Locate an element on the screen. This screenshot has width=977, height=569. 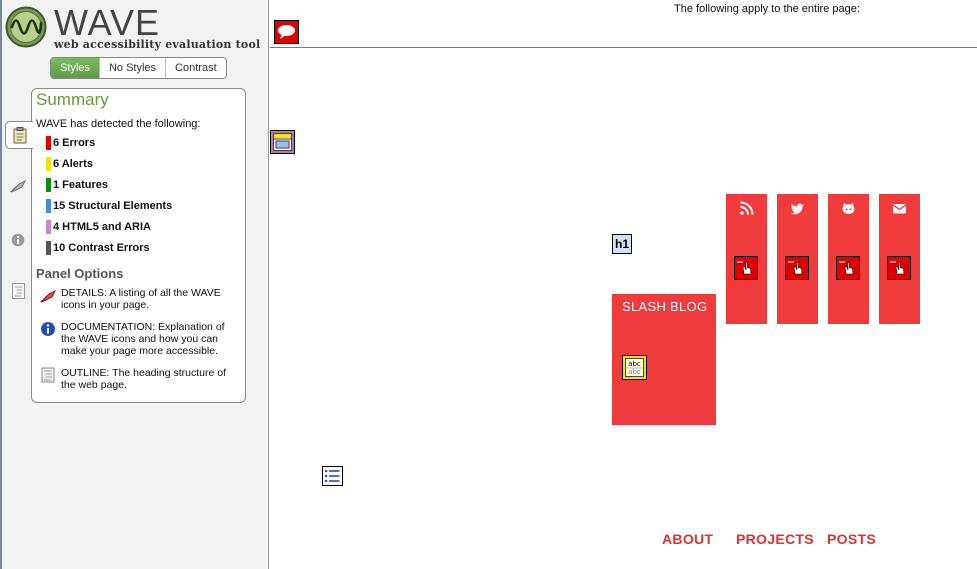
features-color-bar is located at coordinates (48, 185).